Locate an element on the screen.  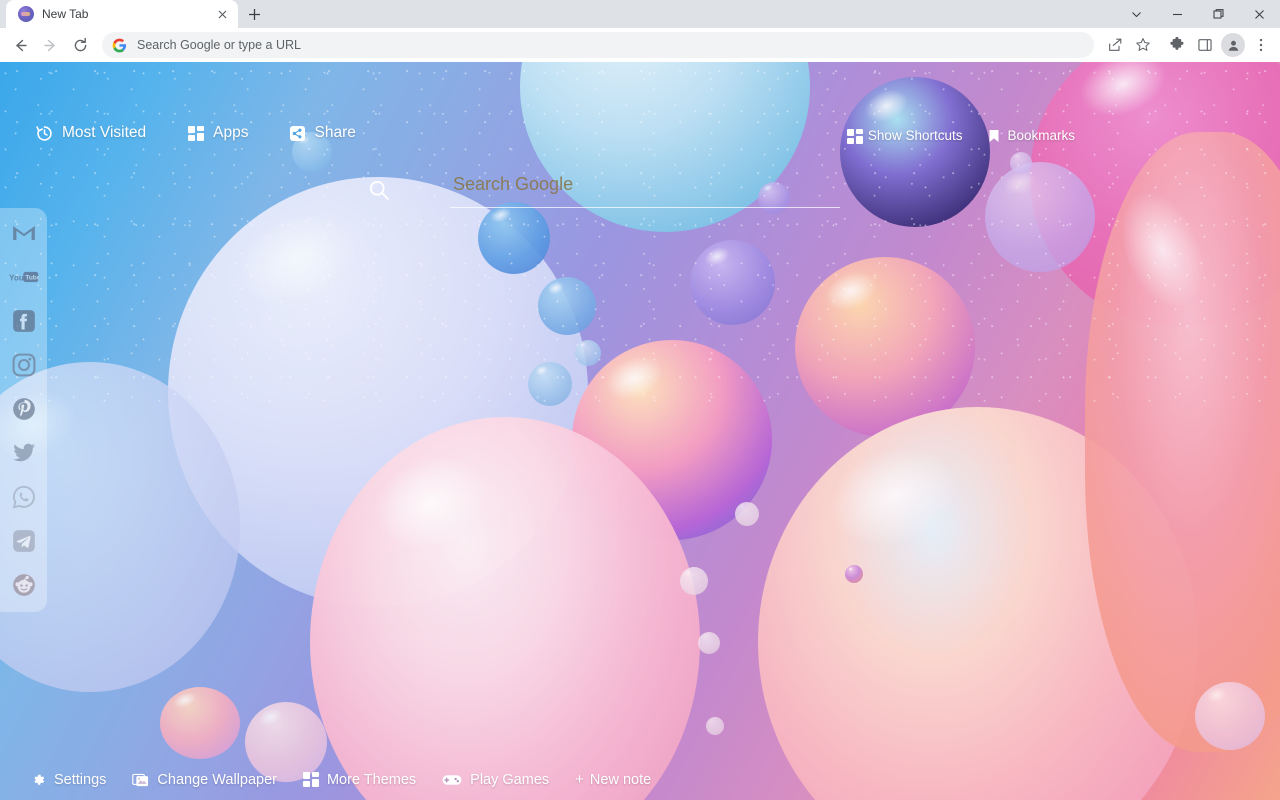
magnifier-icon is located at coordinates (379, 190).